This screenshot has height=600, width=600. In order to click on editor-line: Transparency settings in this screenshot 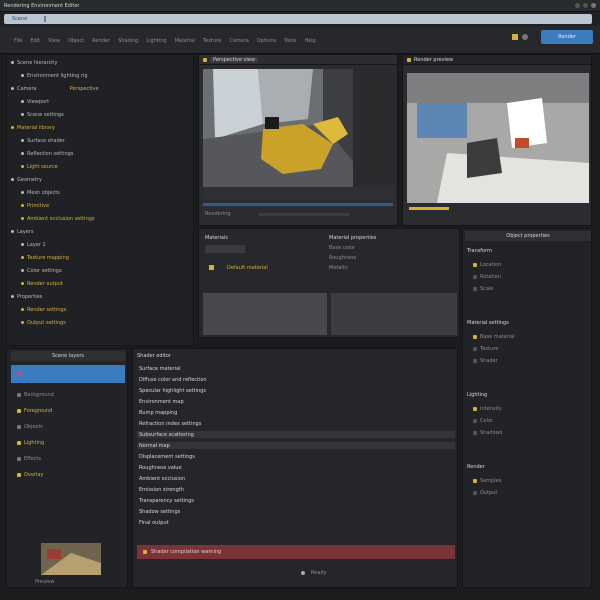, I will do `click(296, 500)`.